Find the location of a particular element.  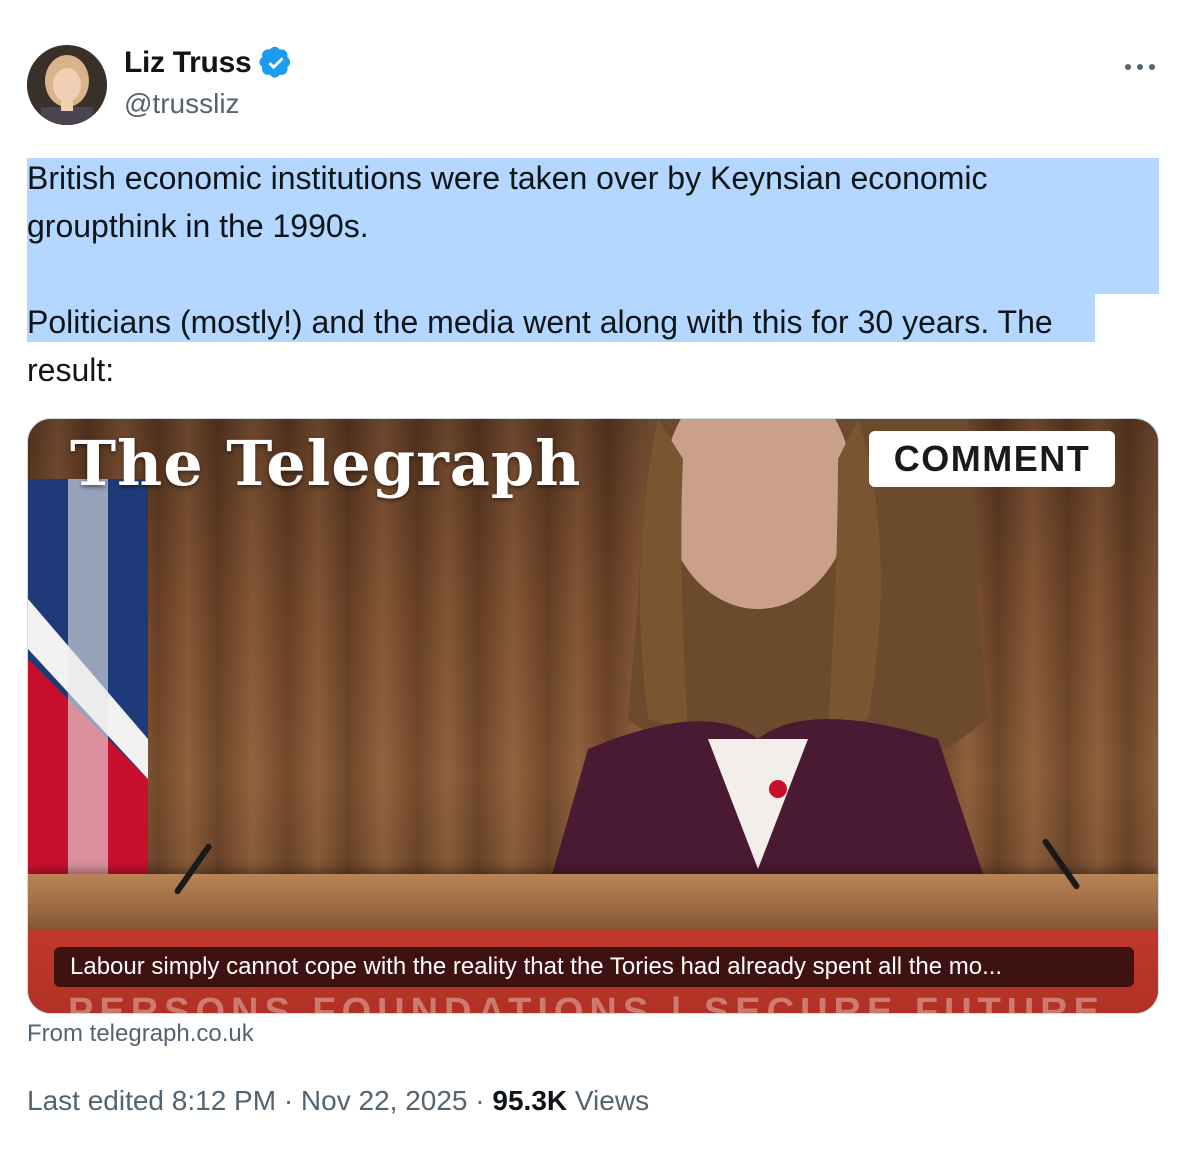

views-count: 95.3K is located at coordinates (530, 1100).